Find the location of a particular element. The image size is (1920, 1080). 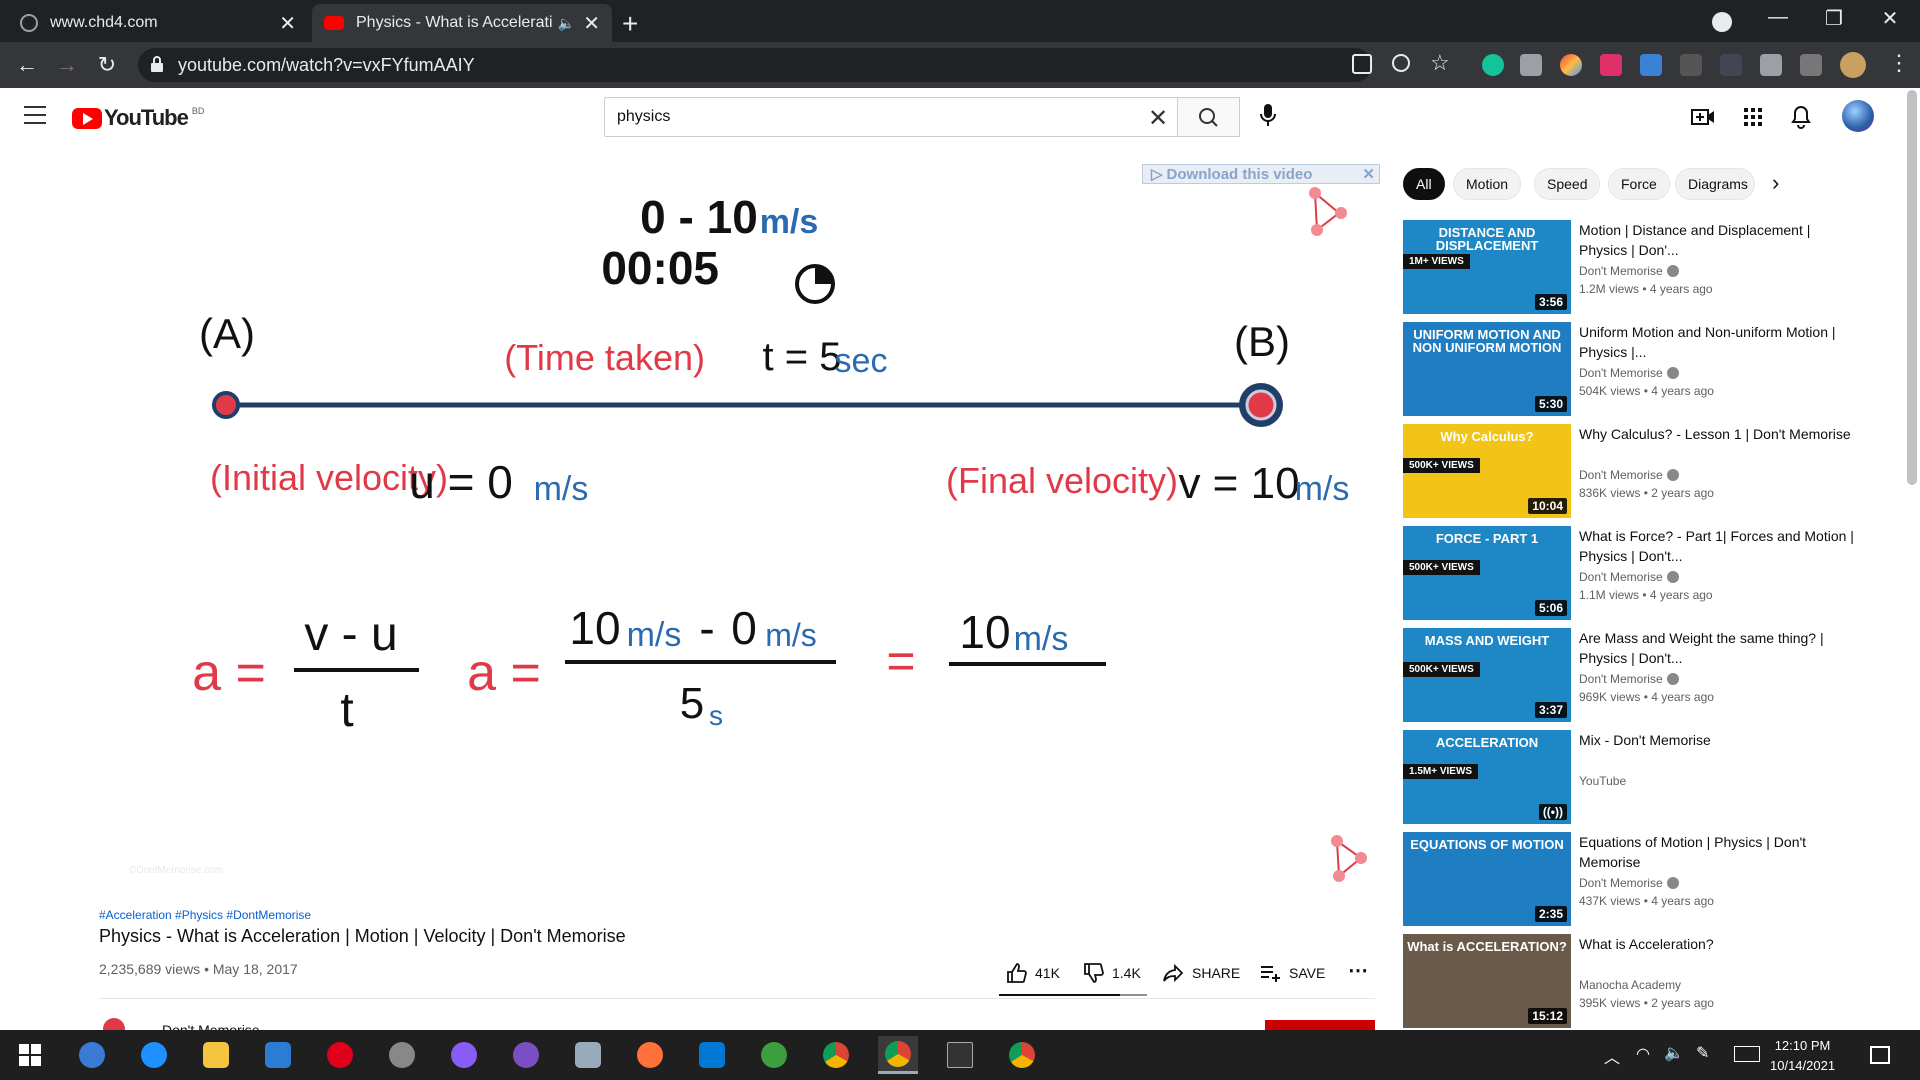

save-button: SAVE is located at coordinates (1292, 973).